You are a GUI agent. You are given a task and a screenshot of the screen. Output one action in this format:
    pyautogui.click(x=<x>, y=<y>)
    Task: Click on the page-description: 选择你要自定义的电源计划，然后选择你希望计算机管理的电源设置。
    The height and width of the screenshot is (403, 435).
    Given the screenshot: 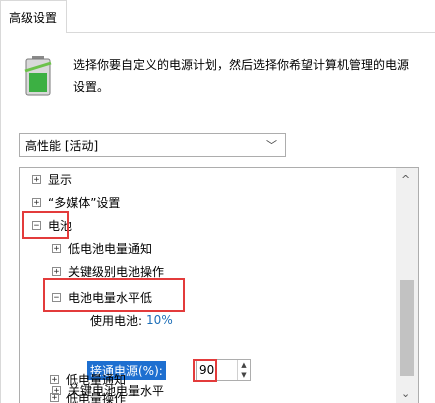 What is the action you would take?
    pyautogui.click(x=241, y=76)
    